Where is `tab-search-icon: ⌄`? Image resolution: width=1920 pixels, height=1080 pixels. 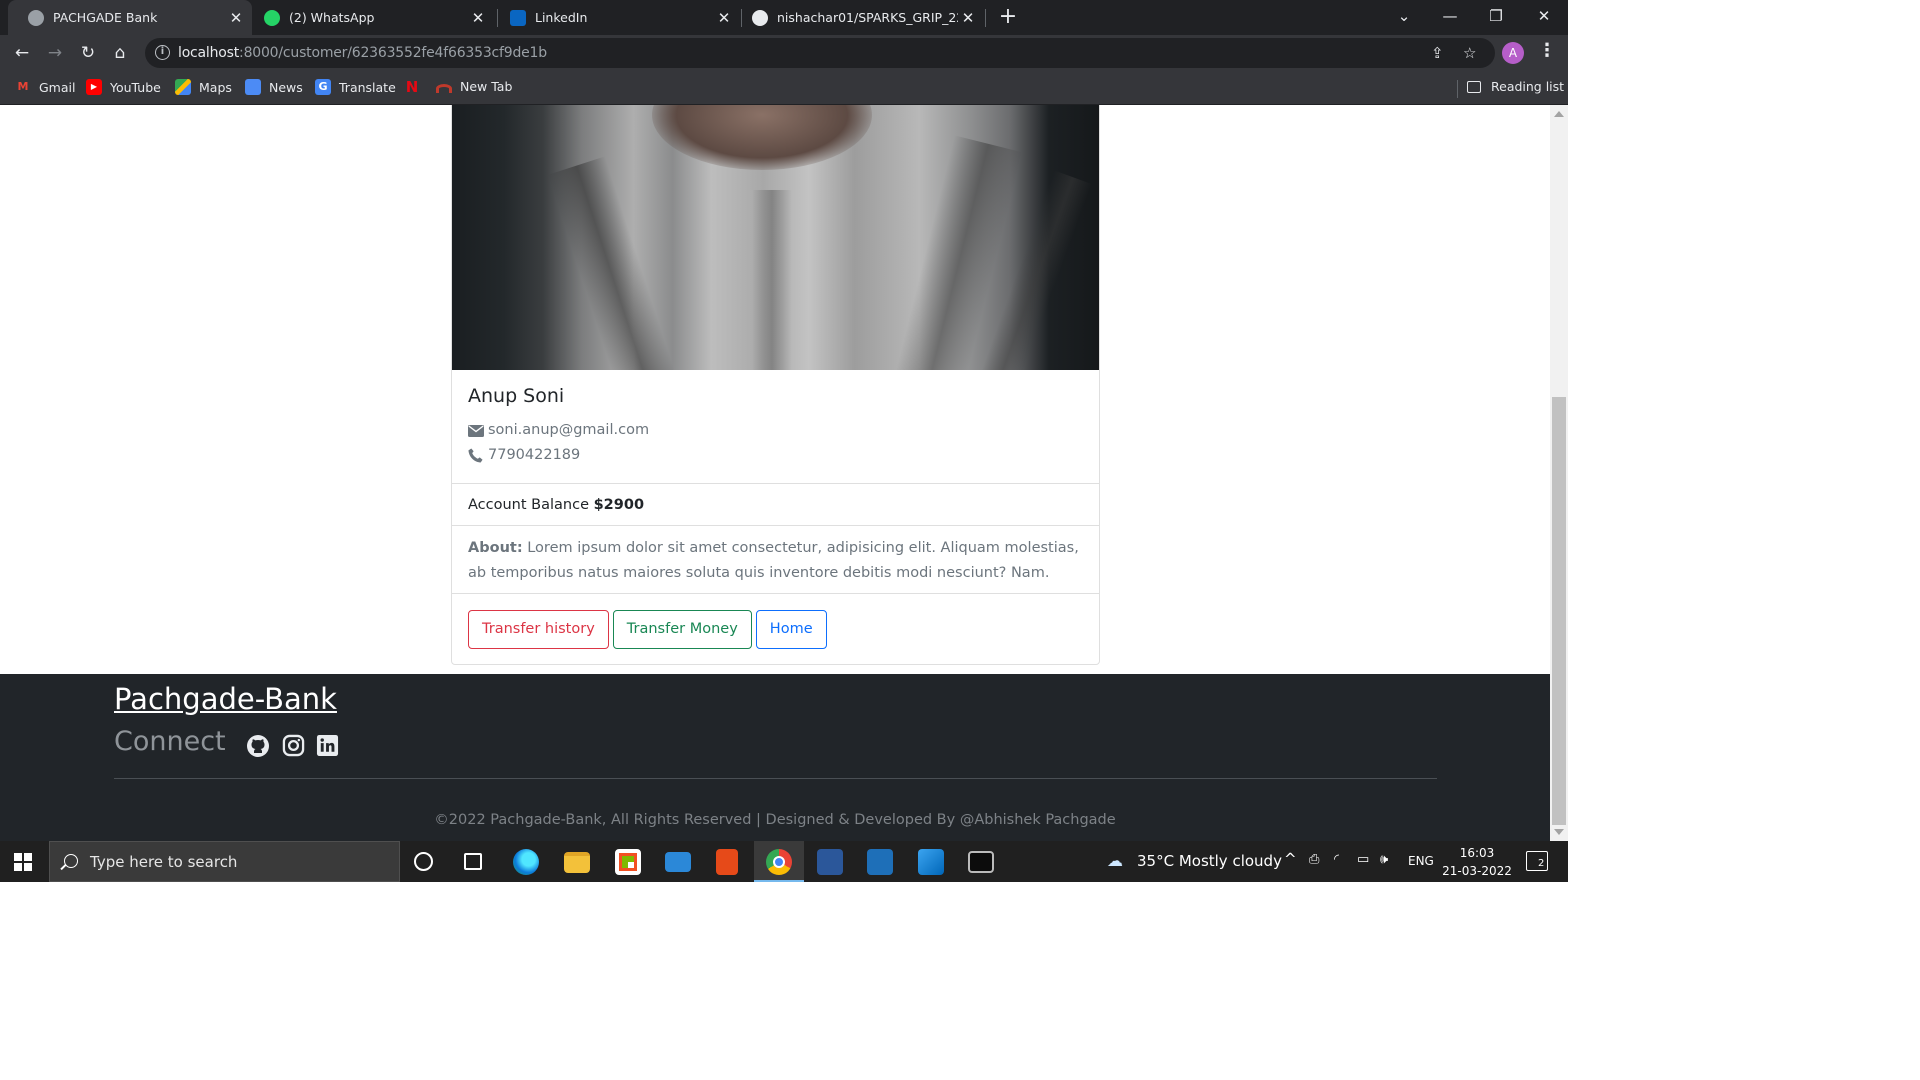
tab-search-icon: ⌄ is located at coordinates (1404, 16).